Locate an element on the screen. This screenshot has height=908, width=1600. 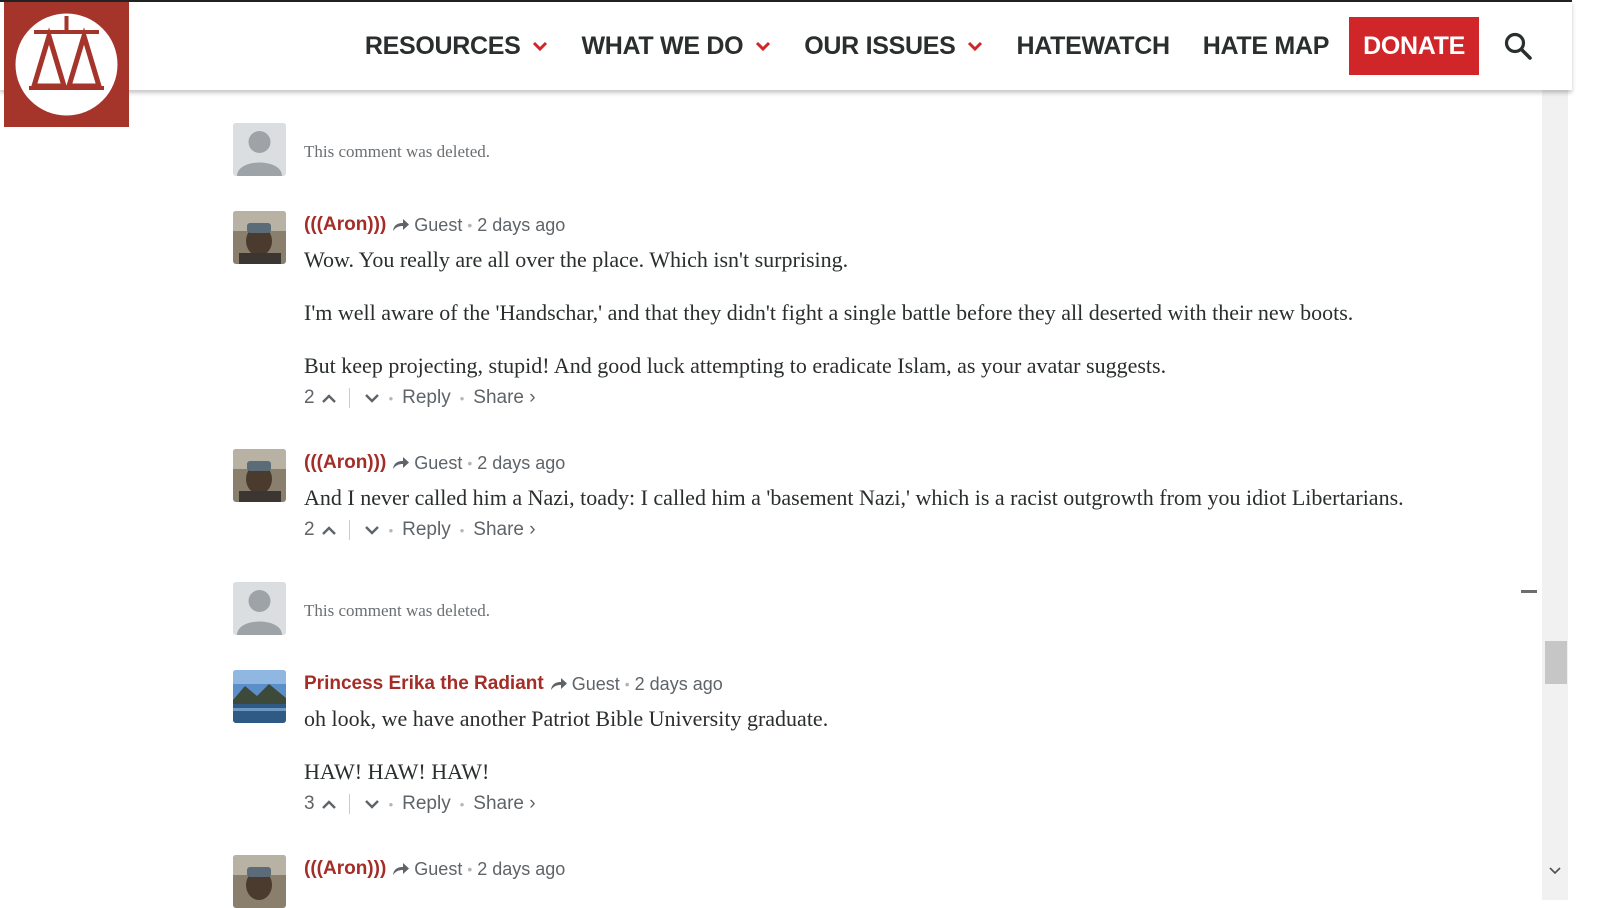
nav-resources-label: RESOURCES is located at coordinates (442, 45).